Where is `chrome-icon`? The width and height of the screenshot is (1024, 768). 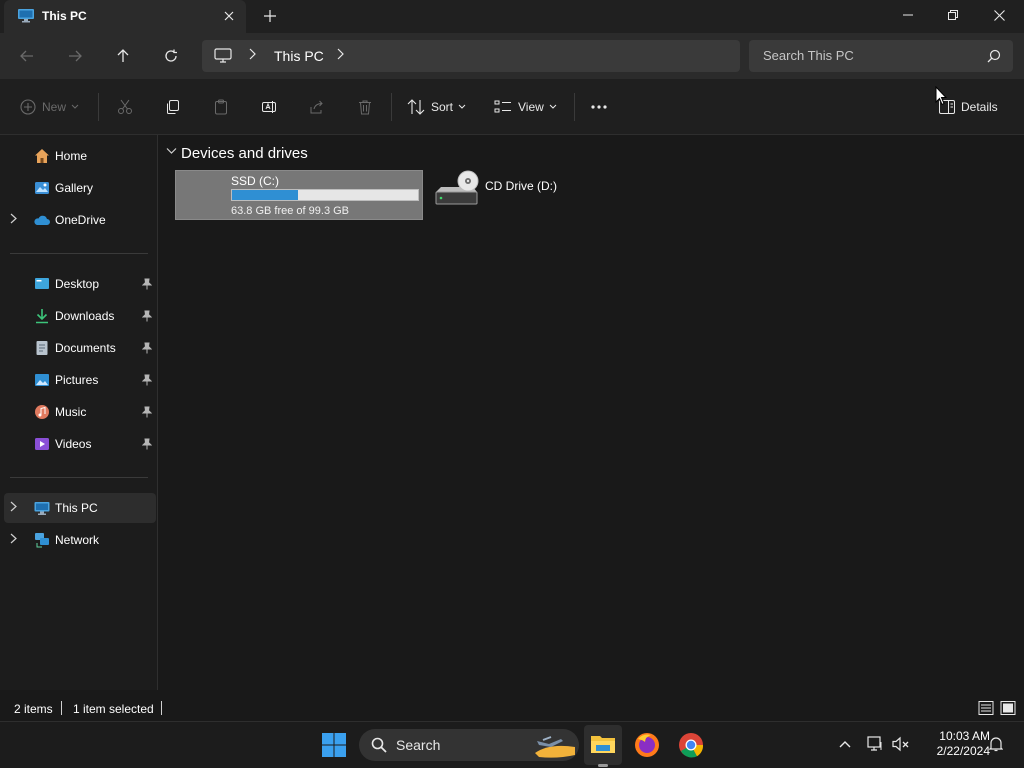
chrome-icon is located at coordinates (691, 745).